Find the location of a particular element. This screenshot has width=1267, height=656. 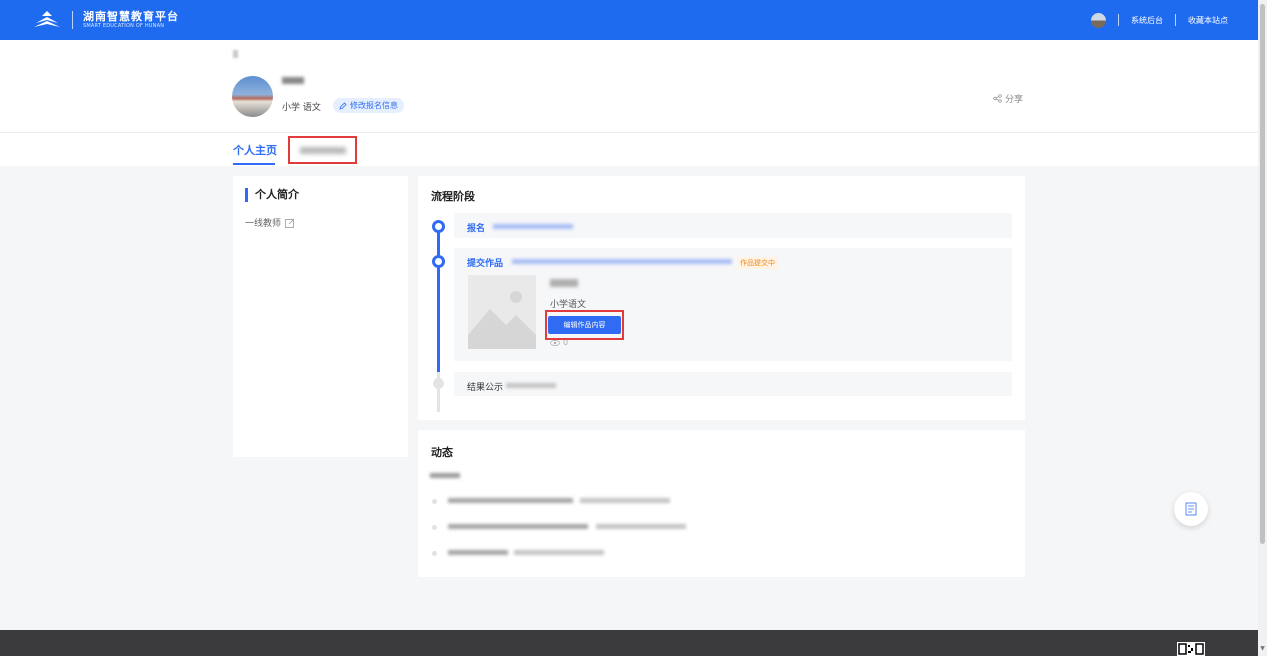

timeline-line is located at coordinates (438, 297).